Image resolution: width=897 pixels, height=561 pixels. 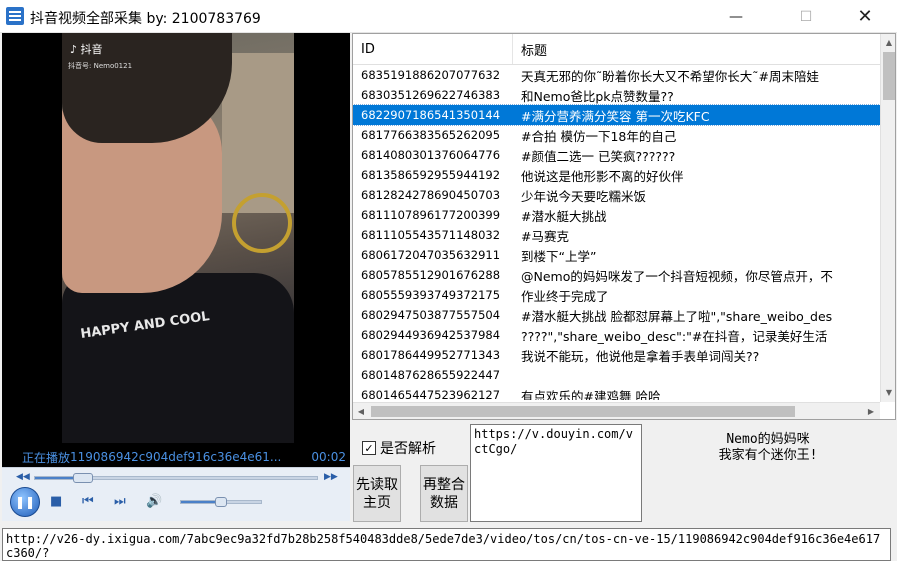 I want to click on forward-icon: ▶▶, so click(x=331, y=477).